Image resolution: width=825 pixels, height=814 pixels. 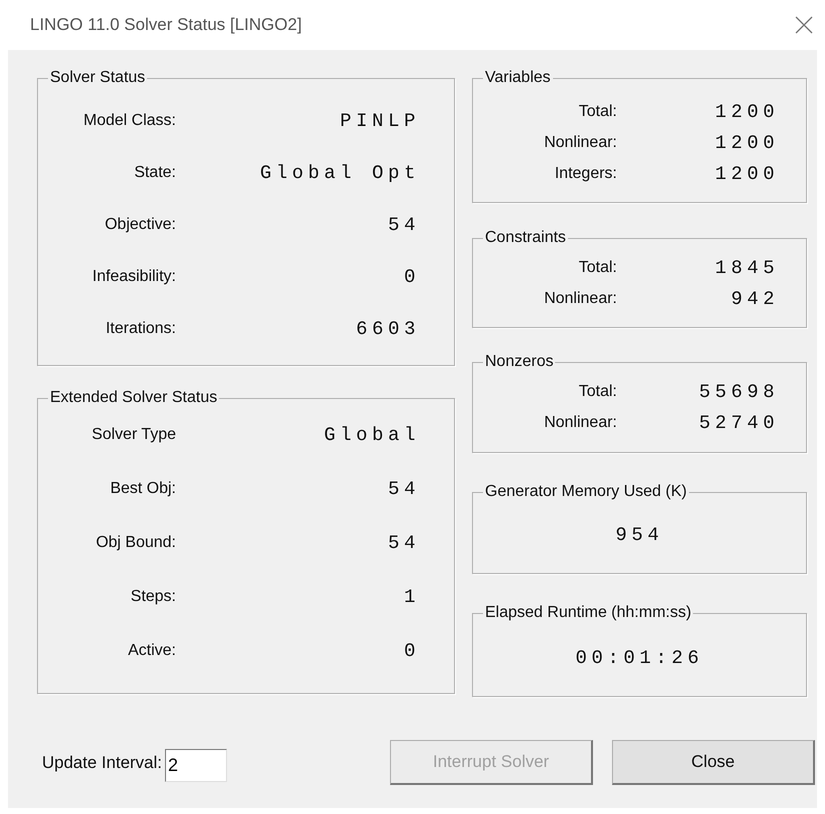 I want to click on group-title: Extended Solver Status, so click(x=133, y=398).